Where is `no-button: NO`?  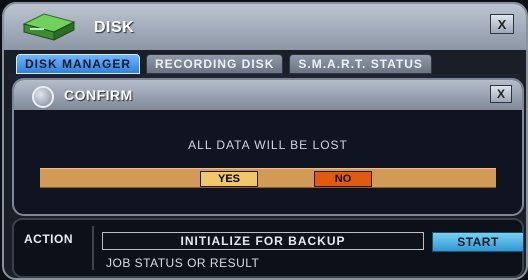
no-button: NO is located at coordinates (343, 179).